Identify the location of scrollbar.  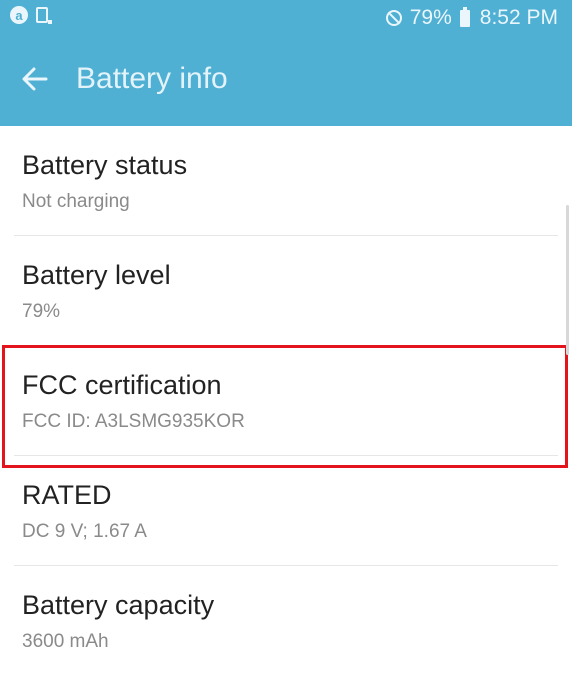
(567, 280).